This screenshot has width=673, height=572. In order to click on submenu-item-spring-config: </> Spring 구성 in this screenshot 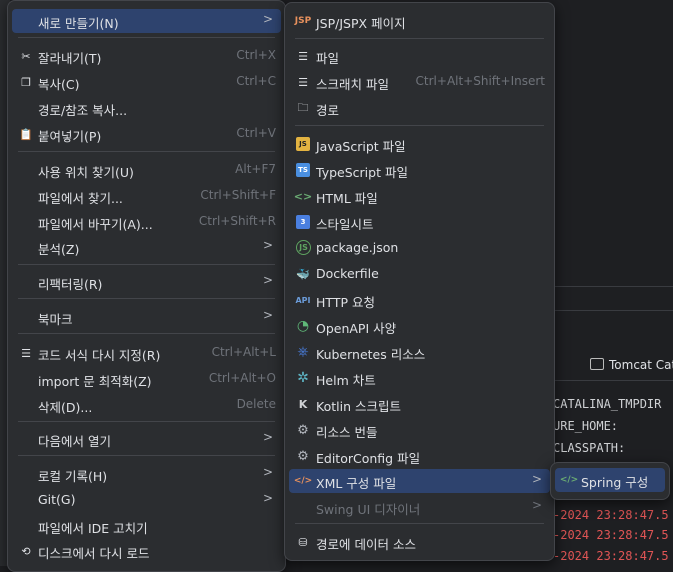, I will do `click(610, 480)`.